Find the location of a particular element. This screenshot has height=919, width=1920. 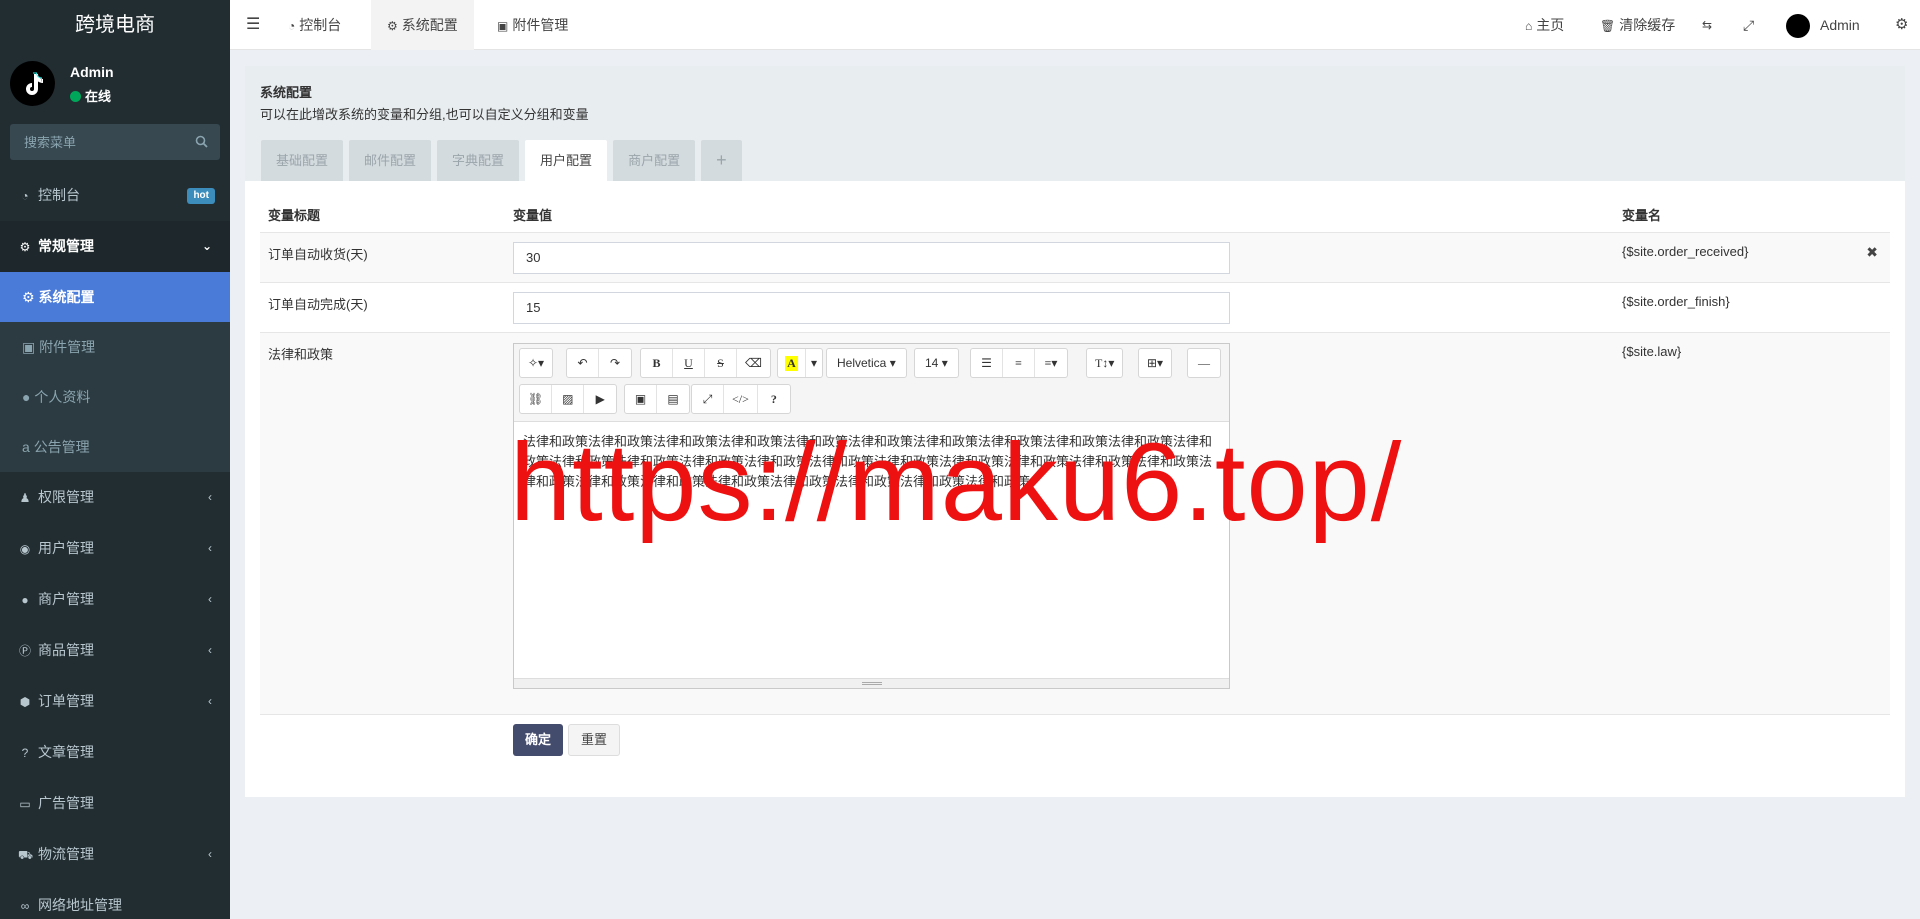

resize-grip-icon is located at coordinates (872, 683).